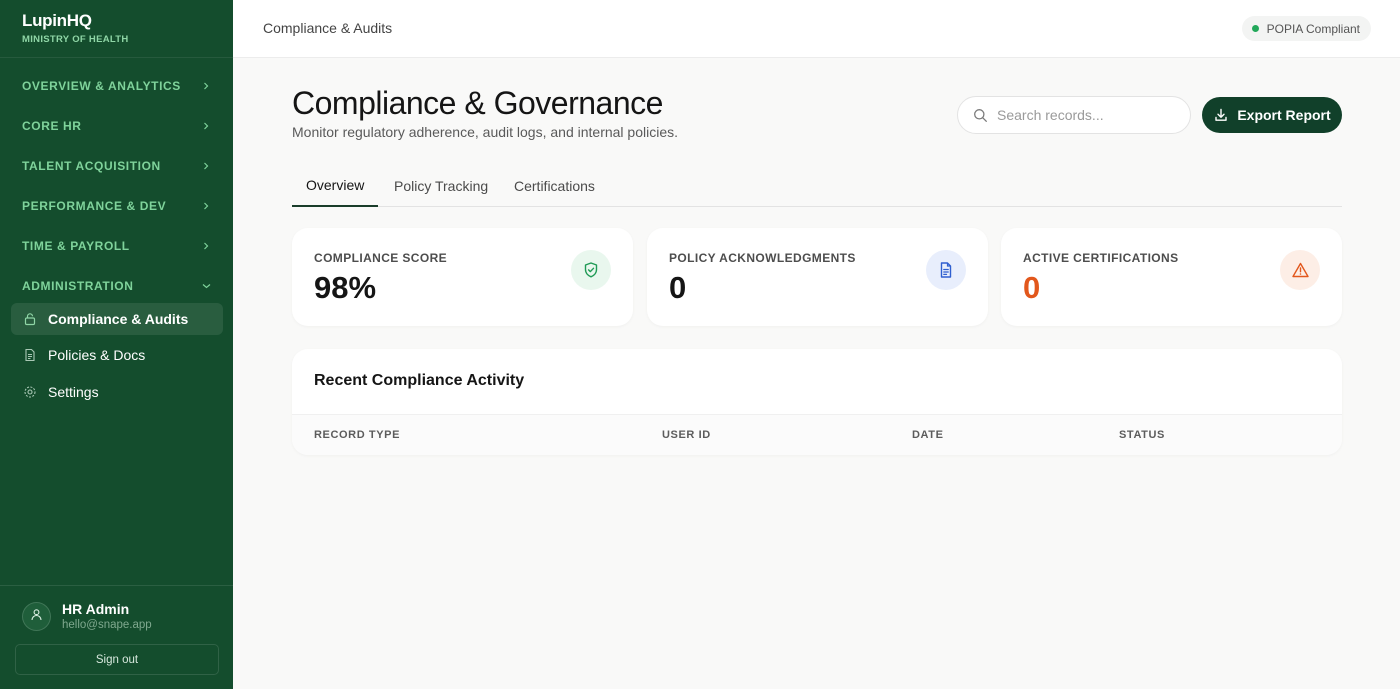 The height and width of the screenshot is (689, 1400). I want to click on user-icon, so click(36, 617).